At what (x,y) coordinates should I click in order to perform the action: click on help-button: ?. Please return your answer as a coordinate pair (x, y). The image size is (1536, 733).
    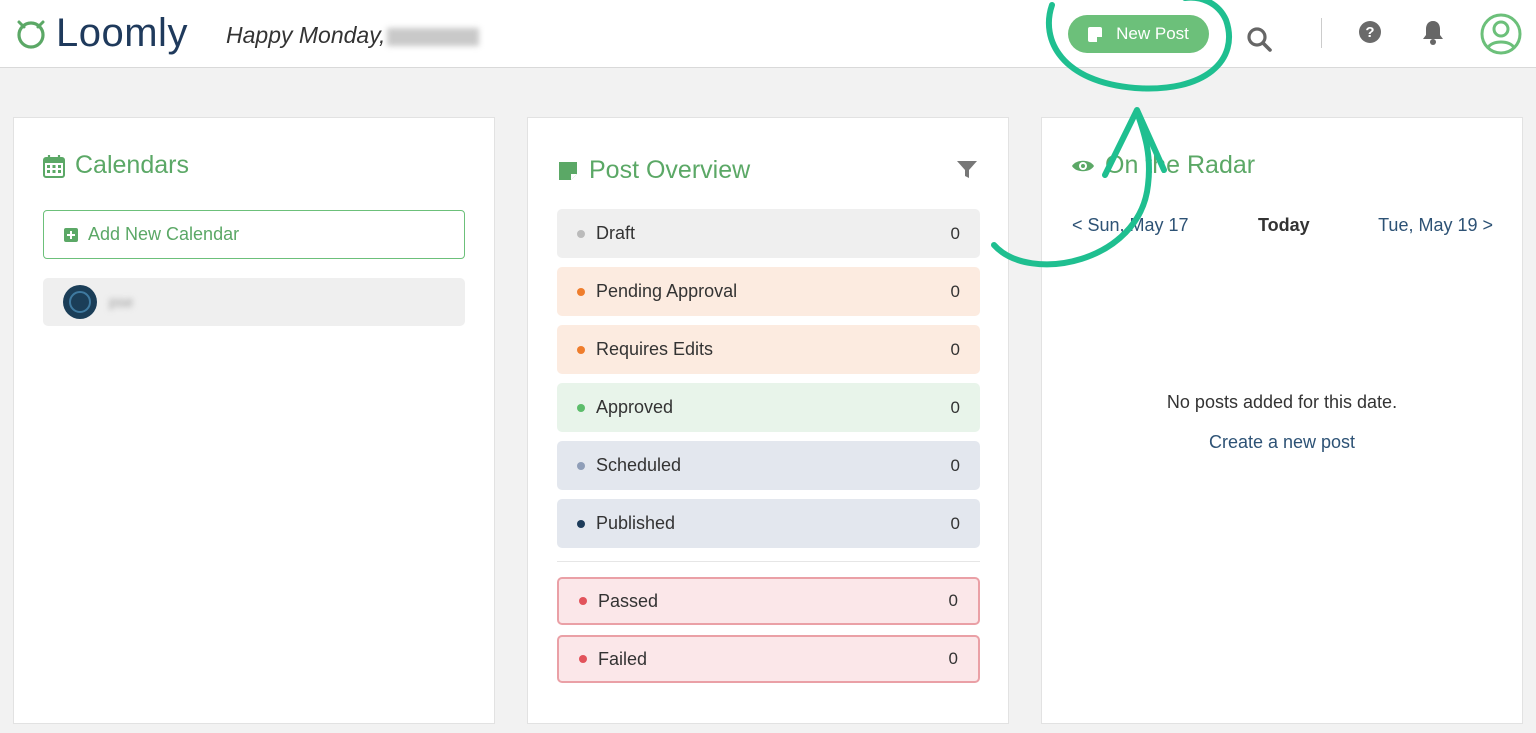
    Looking at the image, I should click on (1370, 32).